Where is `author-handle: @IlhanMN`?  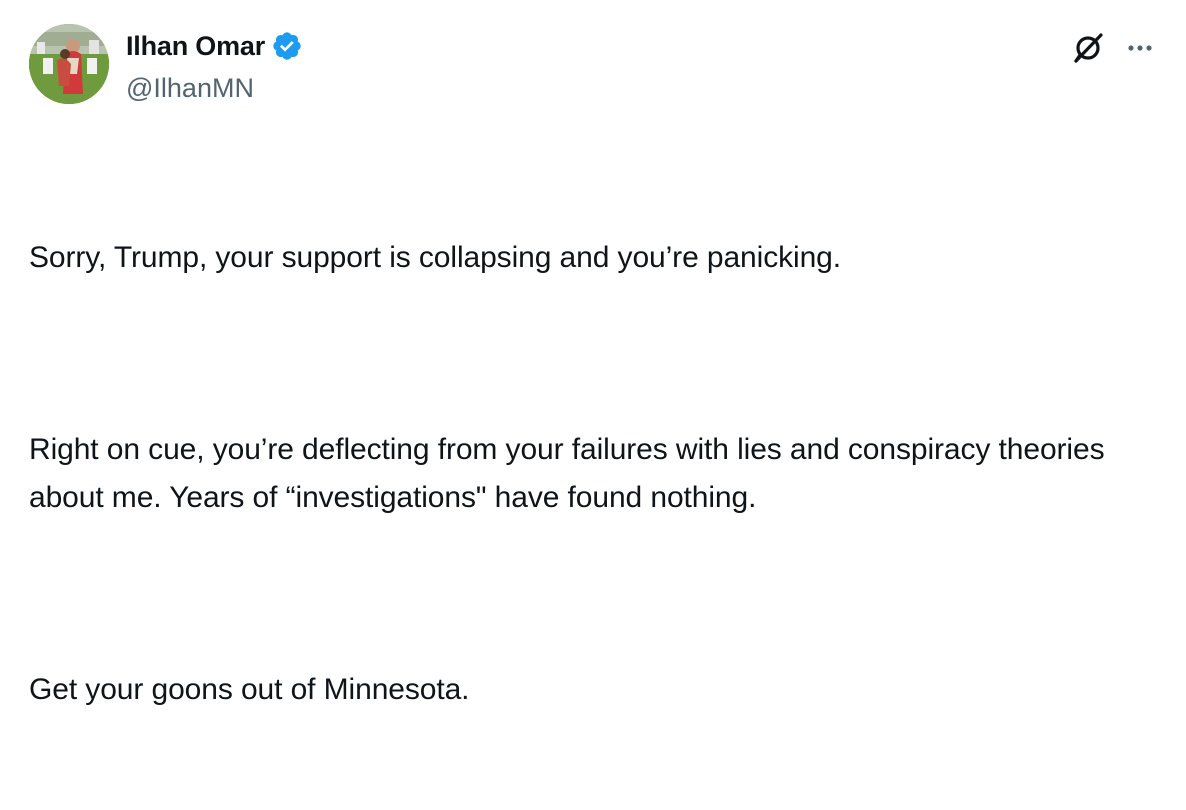 author-handle: @IlhanMN is located at coordinates (190, 88).